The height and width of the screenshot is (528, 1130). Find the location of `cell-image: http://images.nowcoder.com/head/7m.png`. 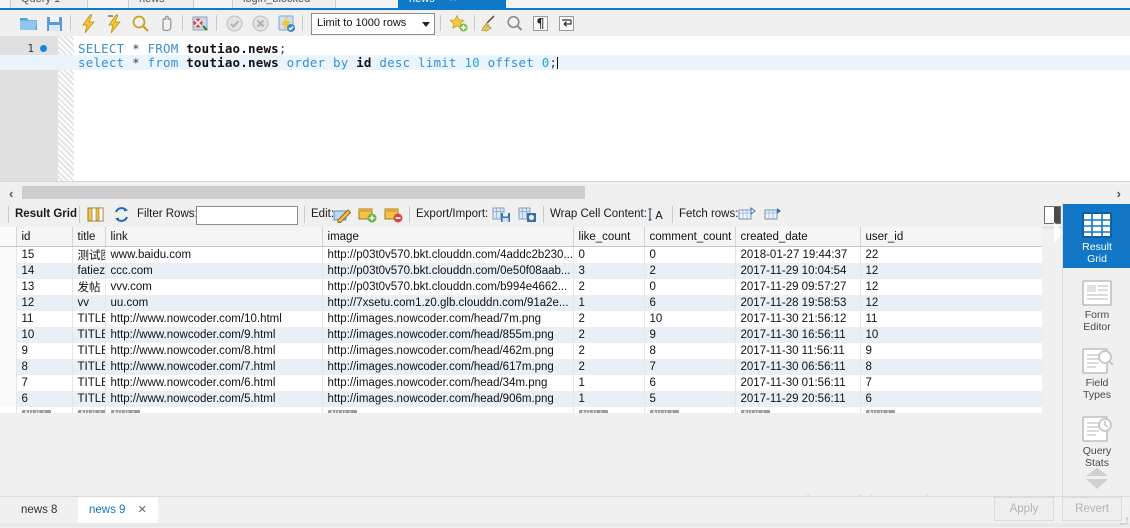

cell-image: http://images.nowcoder.com/head/7m.png is located at coordinates (448, 319).